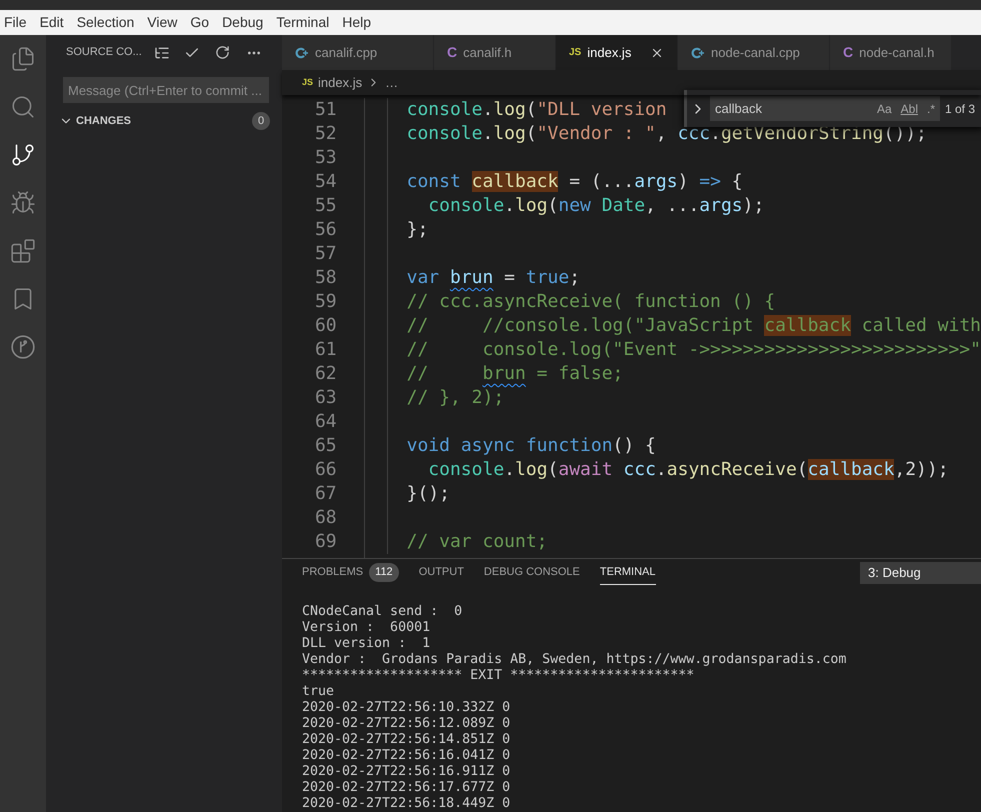  Describe the element at coordinates (754, 52) in the screenshot. I see `editor-tab: node-canal.cpp` at that location.